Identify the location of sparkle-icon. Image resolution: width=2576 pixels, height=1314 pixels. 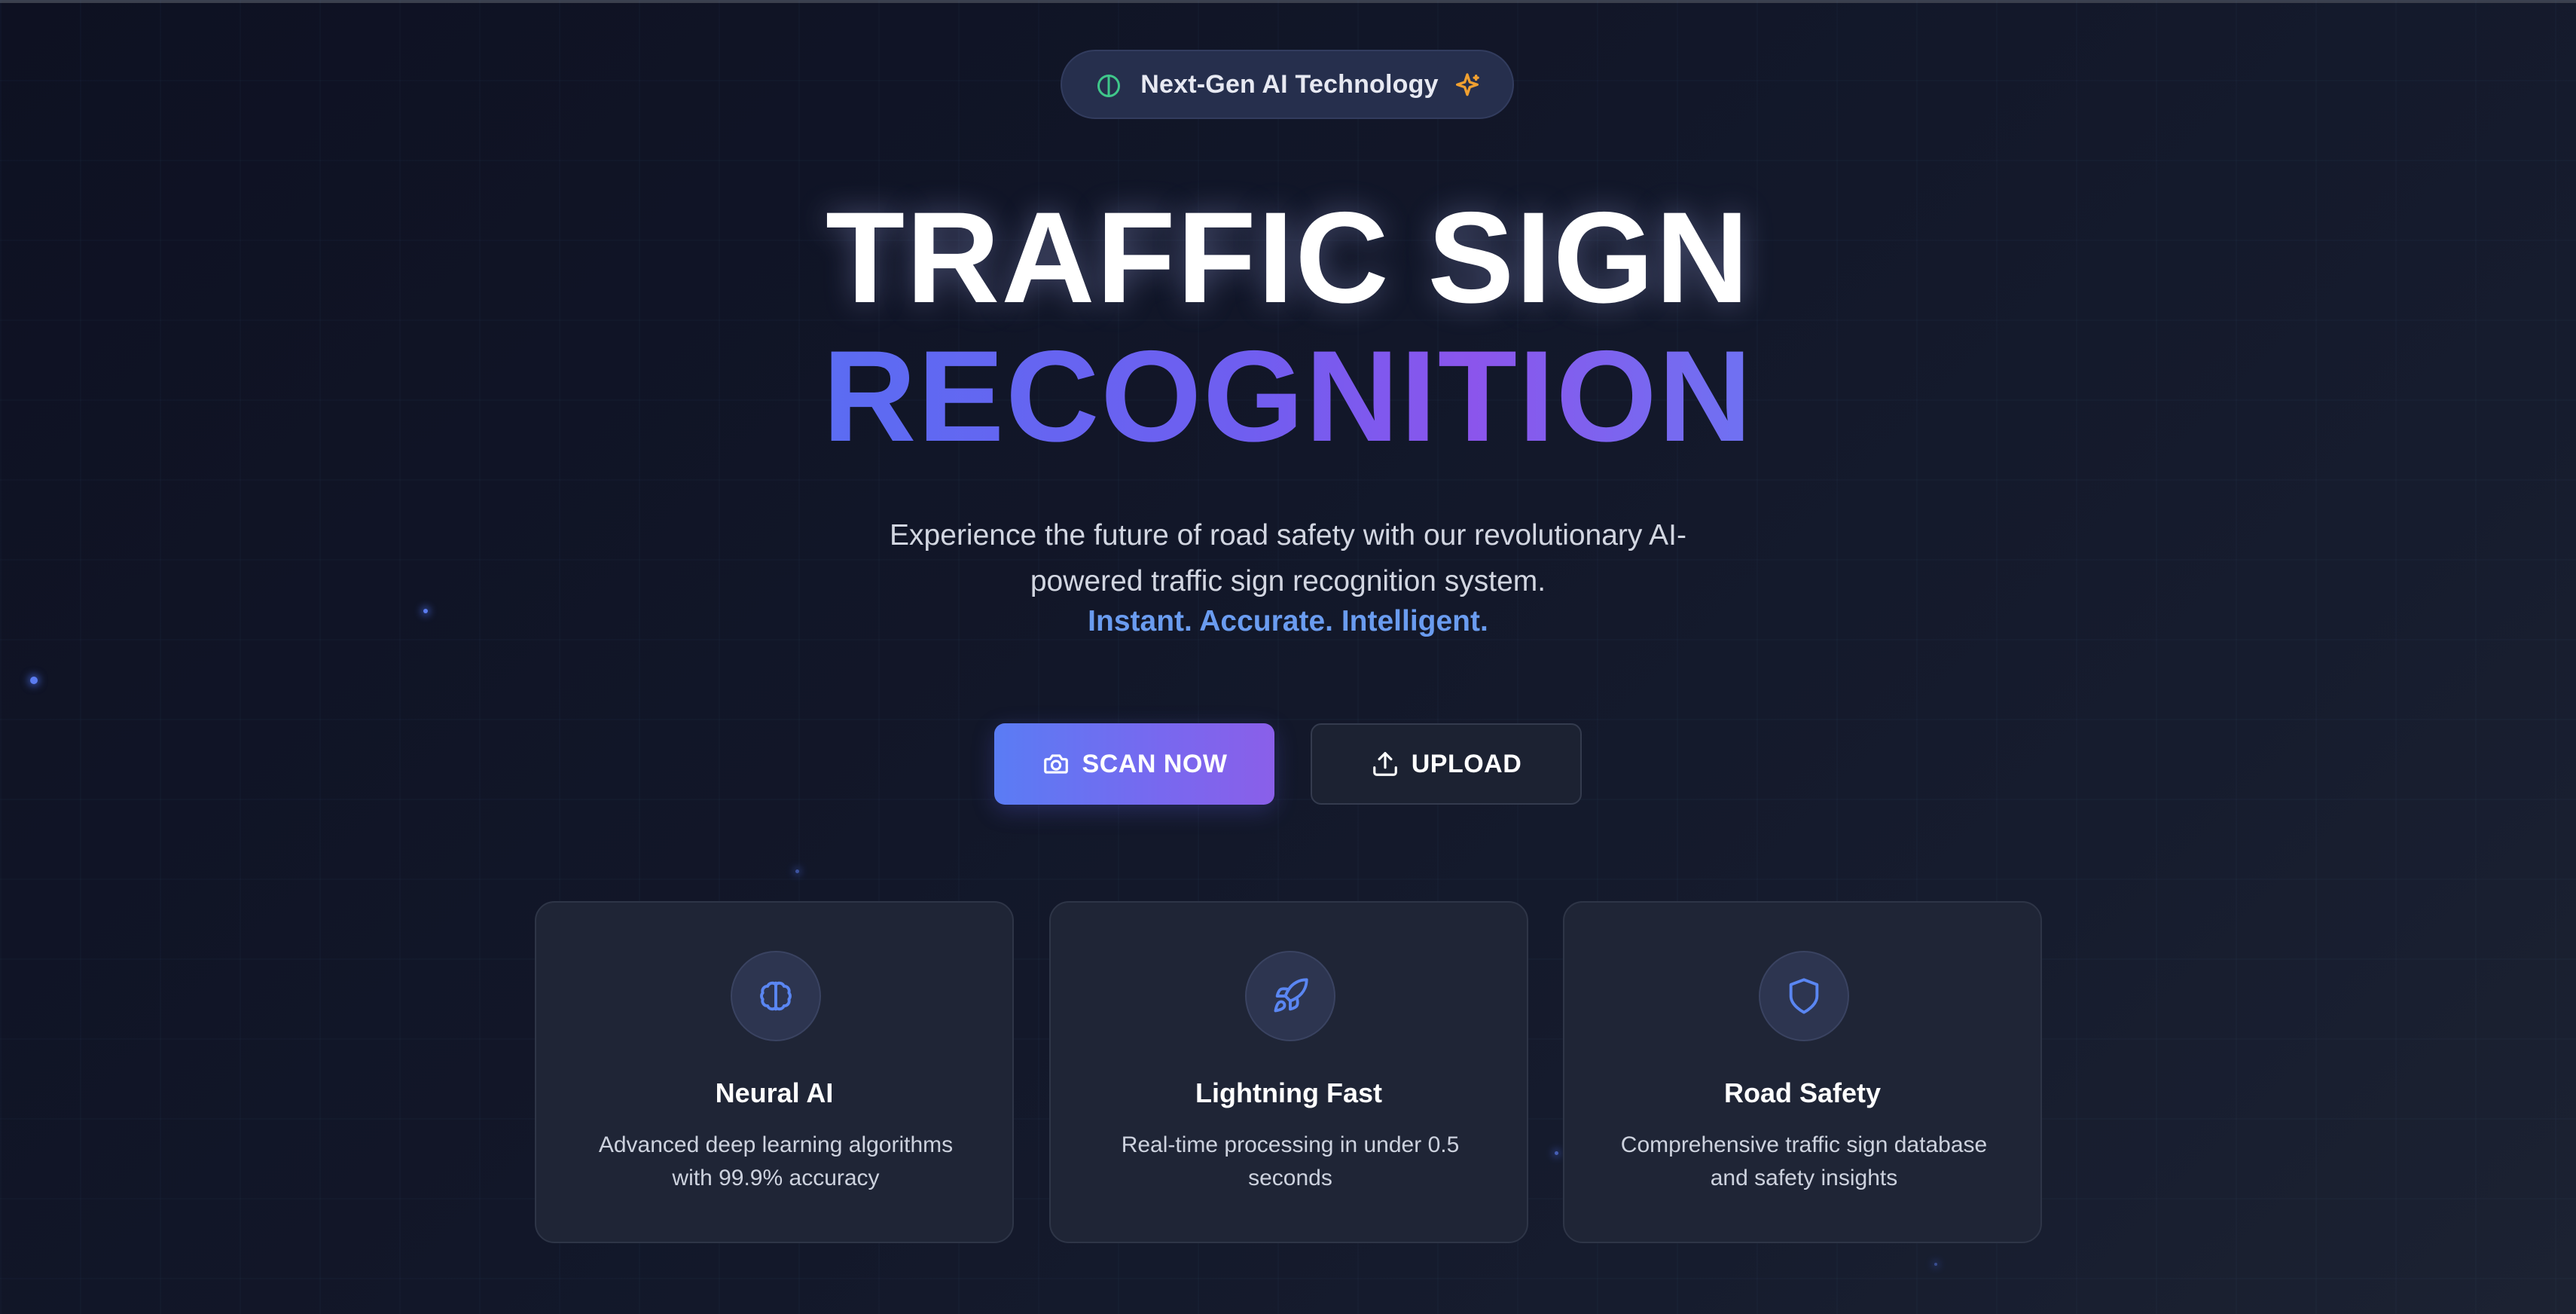
(1468, 84).